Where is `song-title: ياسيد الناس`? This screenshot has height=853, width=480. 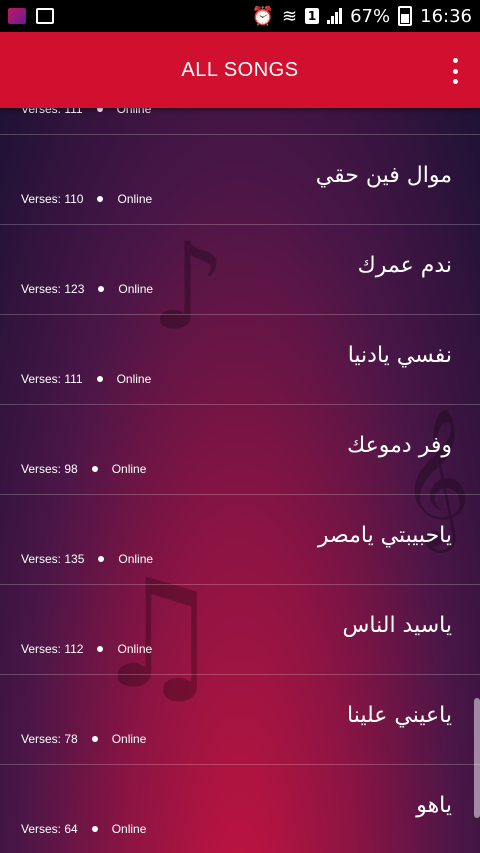 song-title: ياسيد الناس is located at coordinates (397, 625).